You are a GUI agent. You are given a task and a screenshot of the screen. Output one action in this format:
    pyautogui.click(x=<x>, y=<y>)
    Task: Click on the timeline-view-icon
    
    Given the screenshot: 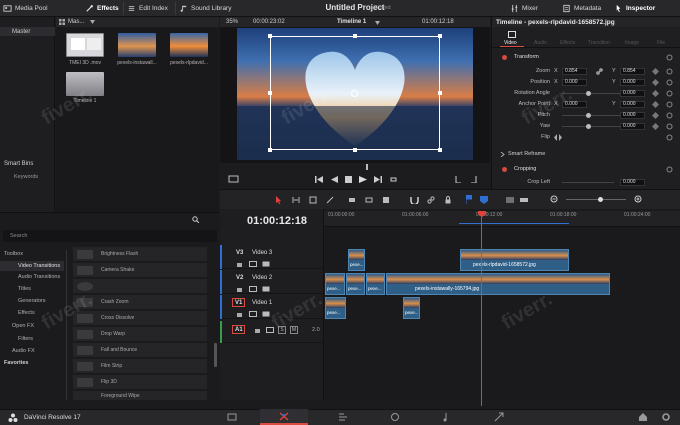 What is the action you would take?
    pyautogui.click(x=510, y=200)
    